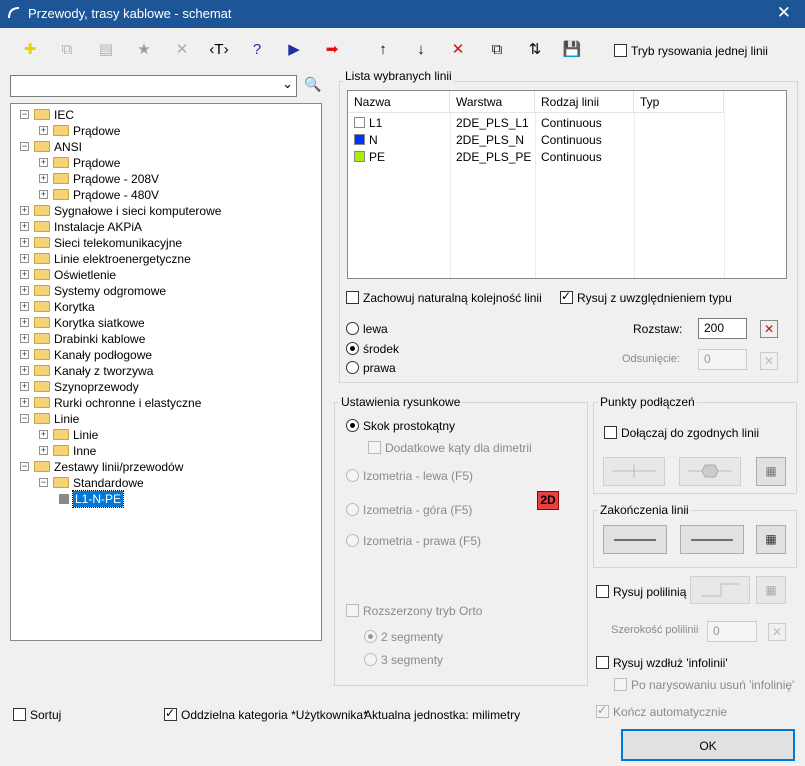 The height and width of the screenshot is (766, 805). Describe the element at coordinates (161, 435) in the screenshot. I see `tree-node: + Linie` at that location.